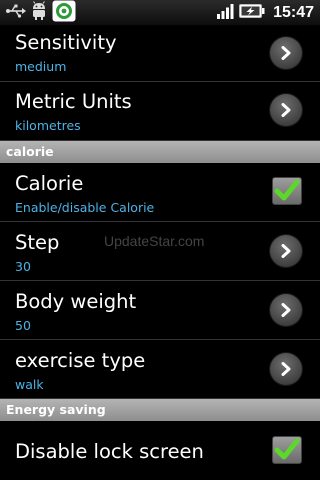  What do you see at coordinates (85, 207) in the screenshot?
I see `pref-summary-calorie: Enable/disable Calorie` at bounding box center [85, 207].